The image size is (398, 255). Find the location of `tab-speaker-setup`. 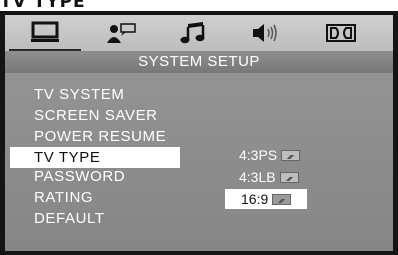

tab-speaker-setup is located at coordinates (121, 33).